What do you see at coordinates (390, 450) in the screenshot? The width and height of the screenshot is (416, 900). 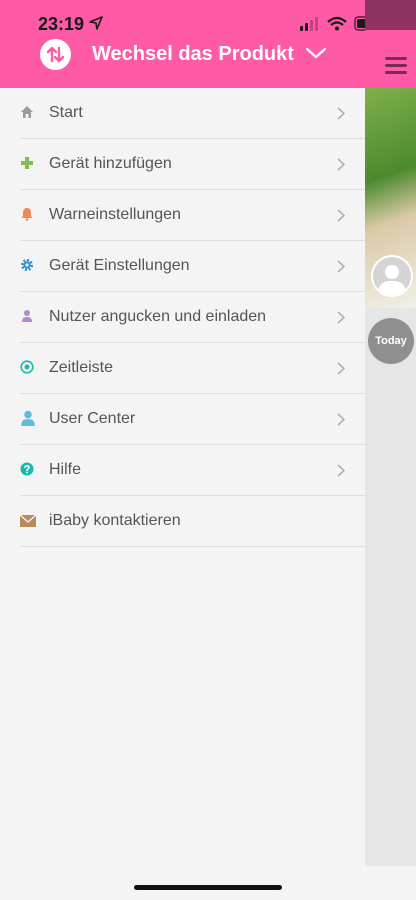 I see `main-content-peek: Today` at bounding box center [390, 450].